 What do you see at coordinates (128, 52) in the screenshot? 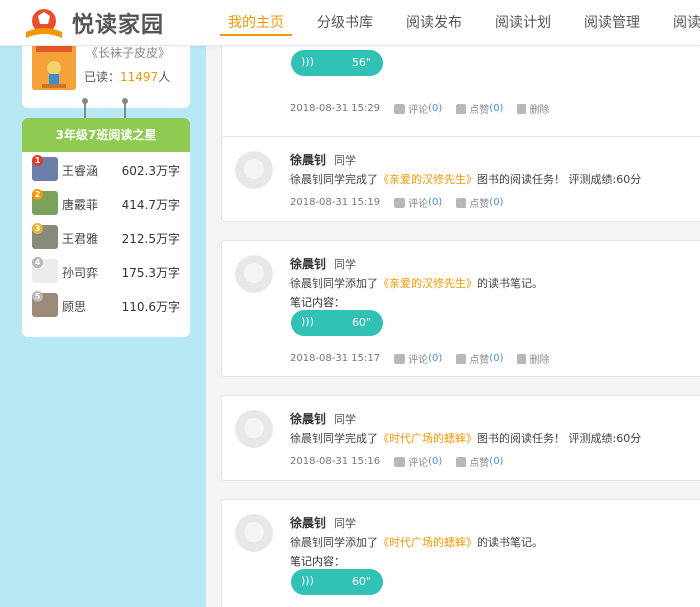
I see `book-title: 《长袜子皮皮》` at bounding box center [128, 52].